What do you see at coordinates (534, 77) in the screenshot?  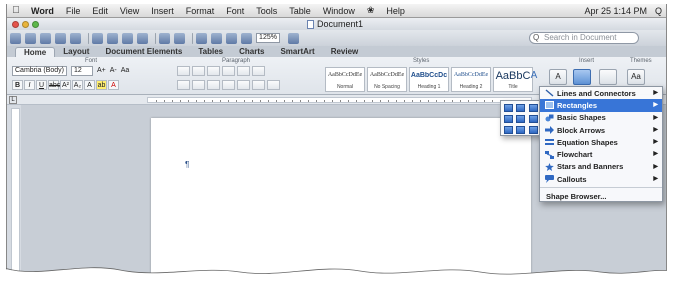 I see `text-styles-icon: A` at bounding box center [534, 77].